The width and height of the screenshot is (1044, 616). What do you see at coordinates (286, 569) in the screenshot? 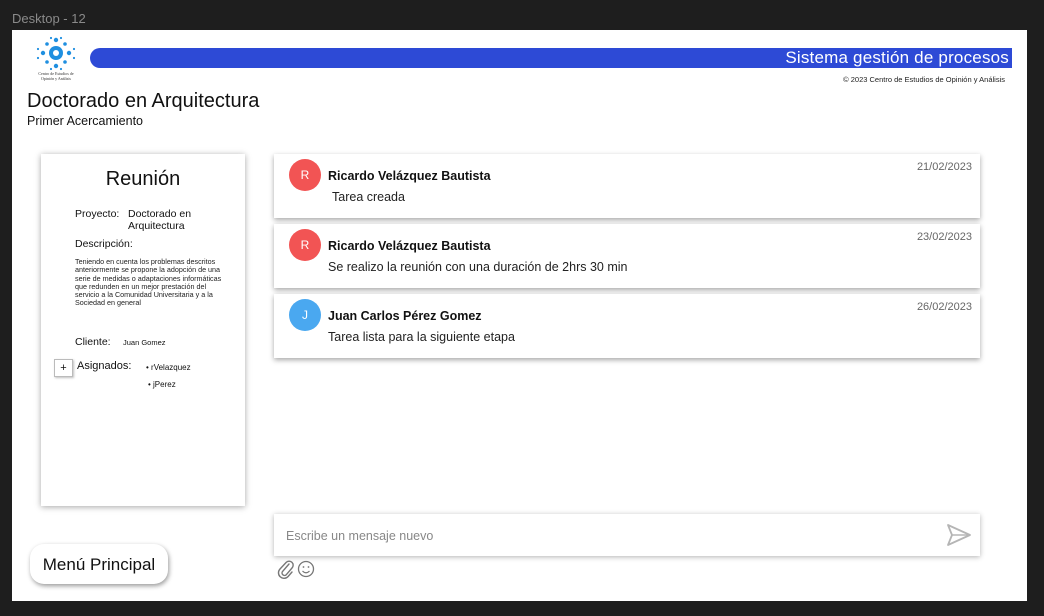
I see `paperclip-icon` at bounding box center [286, 569].